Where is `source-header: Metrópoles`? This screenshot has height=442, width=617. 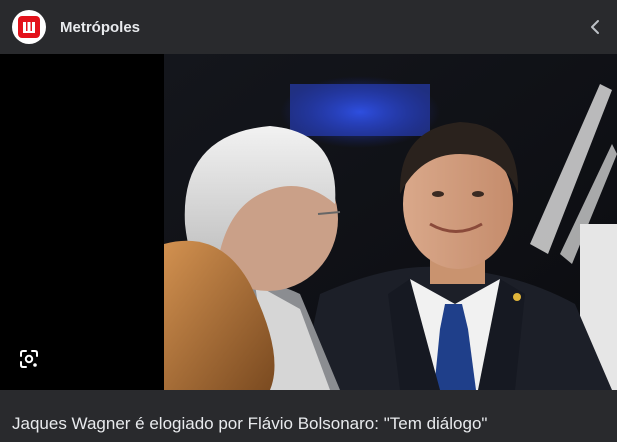
source-header: Metrópoles is located at coordinates (308, 27).